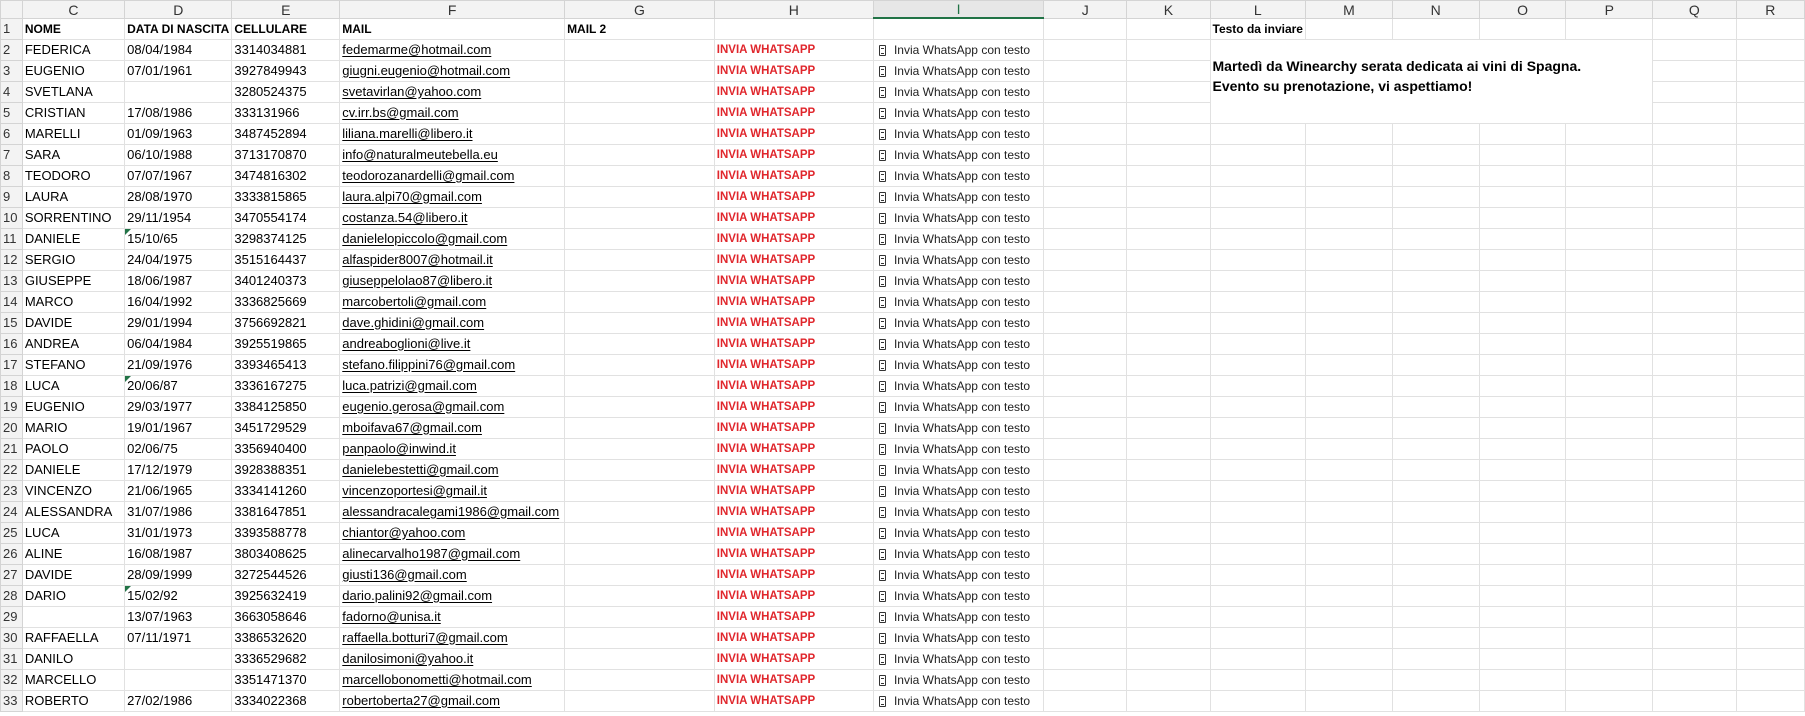 The height and width of the screenshot is (716, 1805). What do you see at coordinates (452, 658) in the screenshot?
I see `cell-mail-link: danilosimoni@yahoo.it` at bounding box center [452, 658].